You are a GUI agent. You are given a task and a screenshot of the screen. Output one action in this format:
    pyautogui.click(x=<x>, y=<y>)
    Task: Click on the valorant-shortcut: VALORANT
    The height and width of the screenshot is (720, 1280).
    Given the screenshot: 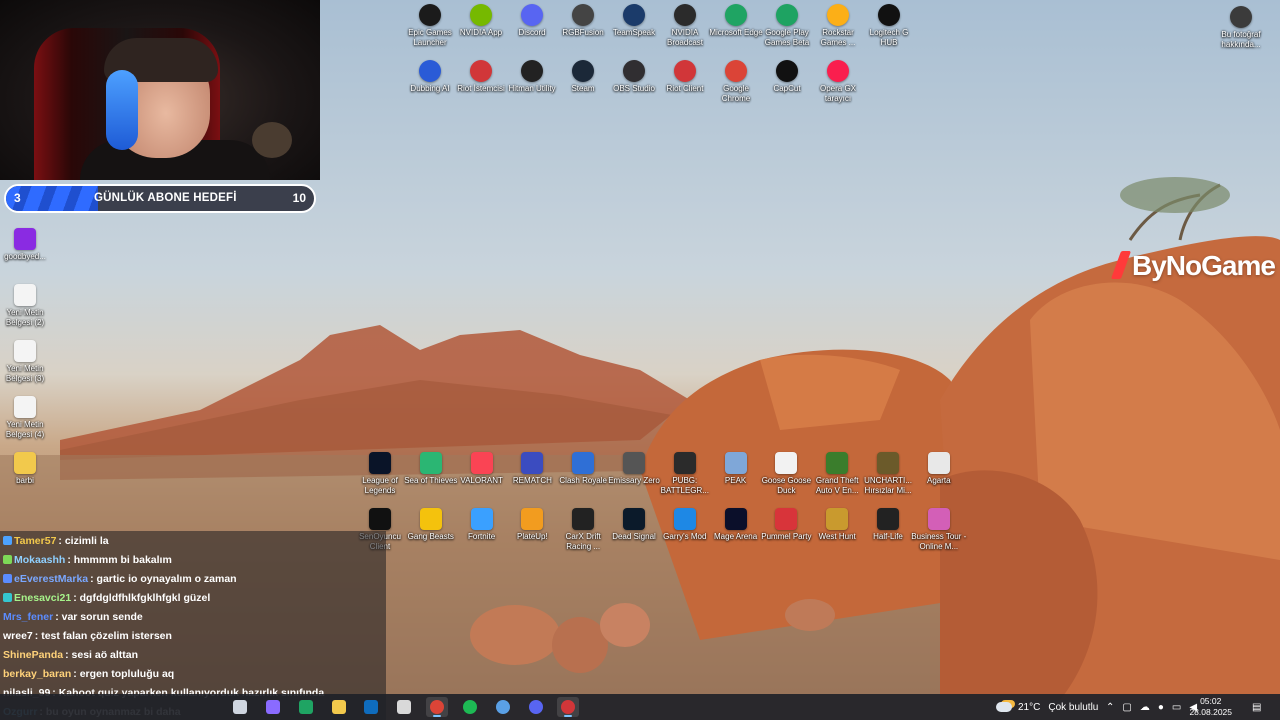 What is the action you would take?
    pyautogui.click(x=482, y=469)
    